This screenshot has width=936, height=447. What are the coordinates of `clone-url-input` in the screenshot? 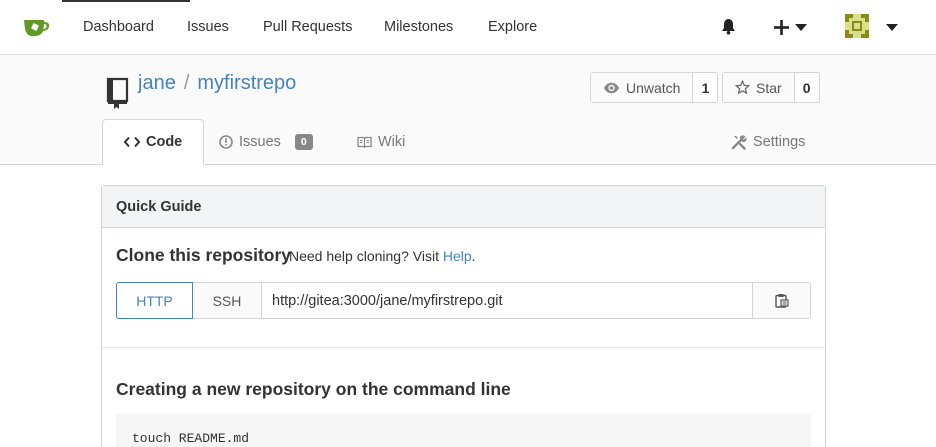 It's located at (507, 300).